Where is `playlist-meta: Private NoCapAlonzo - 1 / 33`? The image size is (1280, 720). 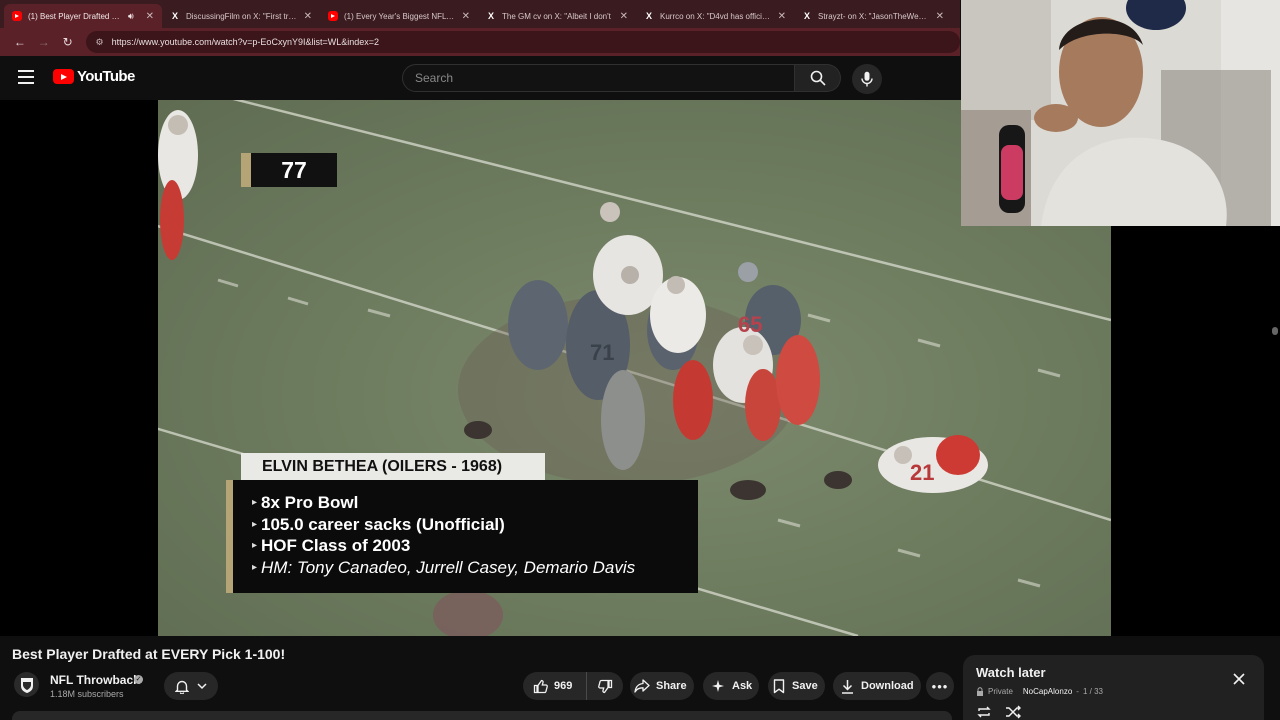 playlist-meta: Private NoCapAlonzo - 1 / 33 is located at coordinates (1039, 691).